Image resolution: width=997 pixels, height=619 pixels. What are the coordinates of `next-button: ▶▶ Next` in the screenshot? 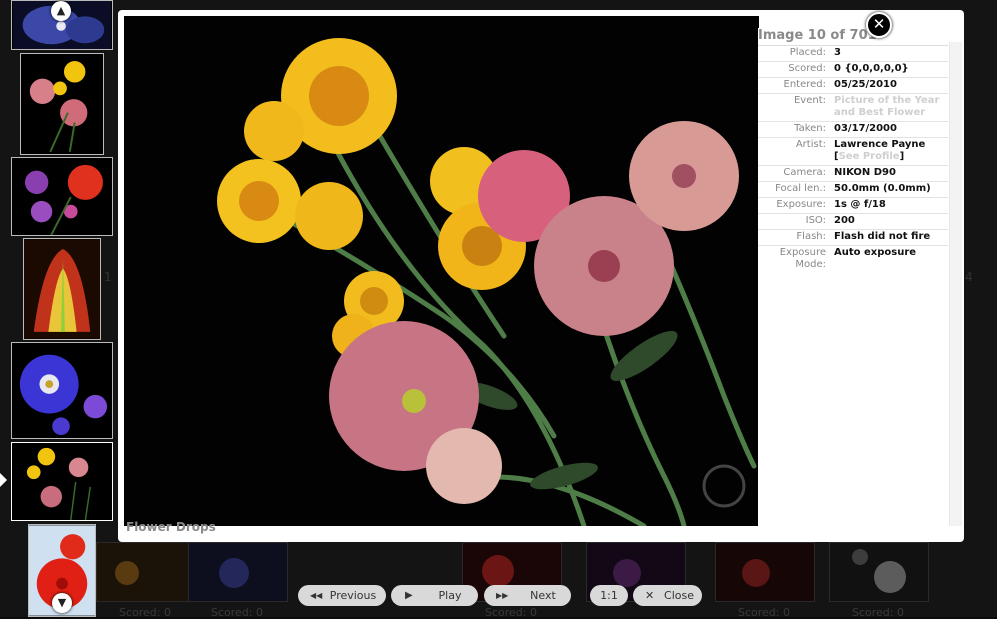 It's located at (527, 595).